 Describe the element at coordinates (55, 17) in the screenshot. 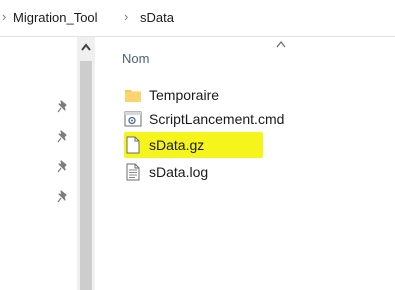

I see `breadcrumb-item-migration-tool: Migration_Tool` at that location.